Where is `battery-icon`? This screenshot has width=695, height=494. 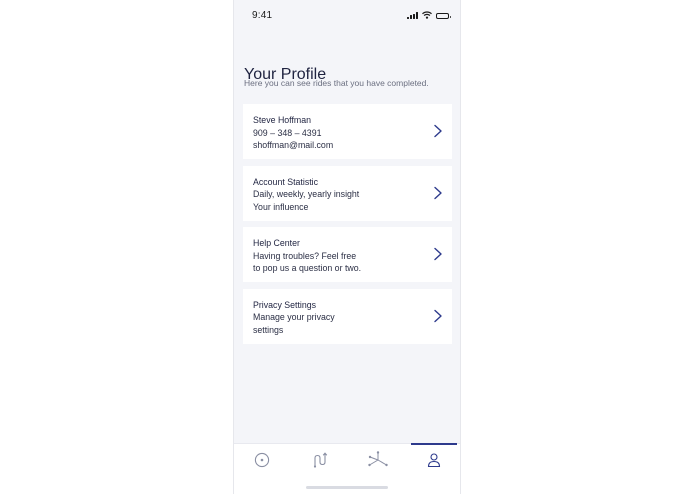 battery-icon is located at coordinates (443, 16).